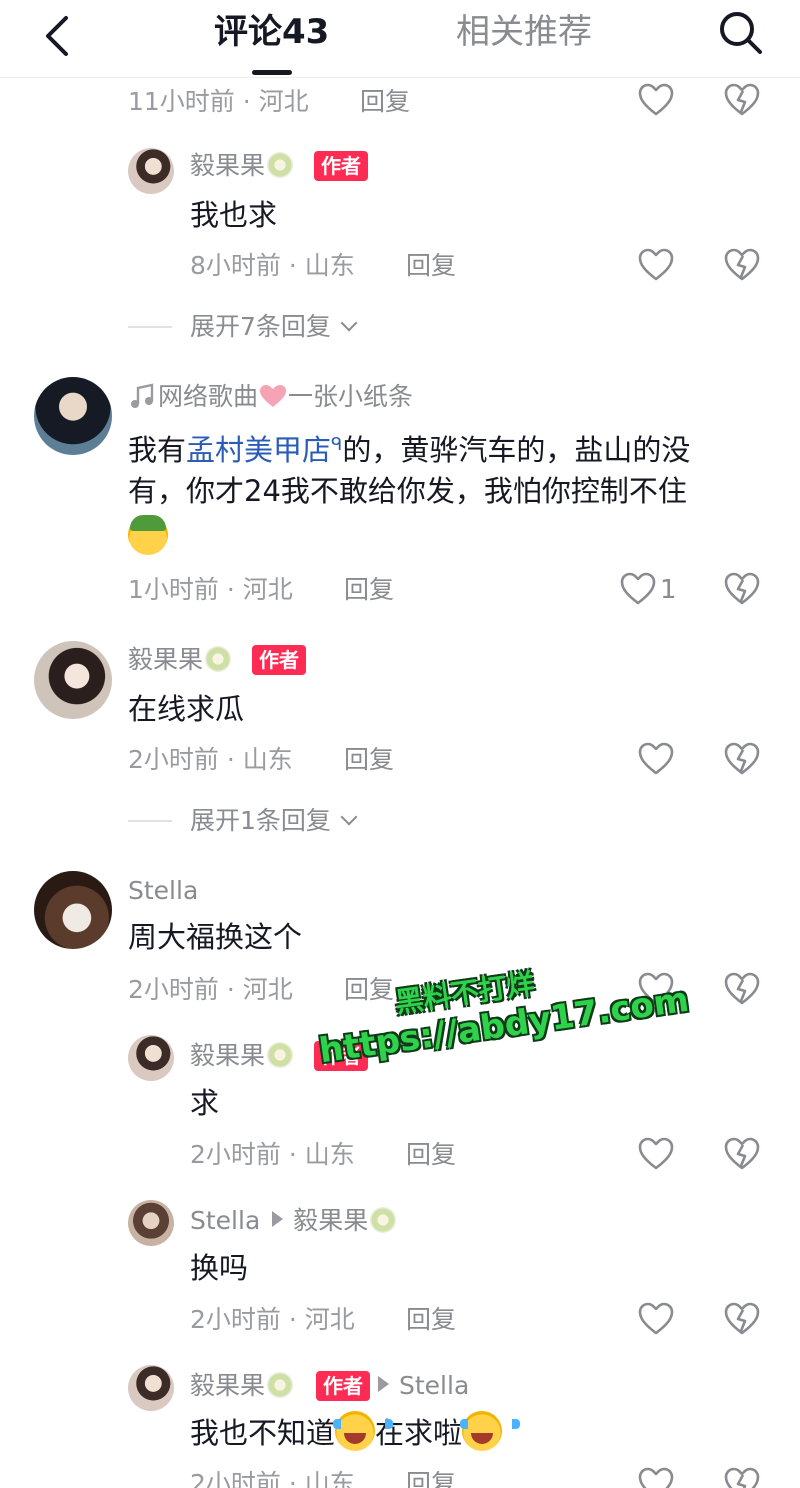 Image resolution: width=800 pixels, height=1488 pixels. I want to click on comment-text: 我也求, so click(234, 215).